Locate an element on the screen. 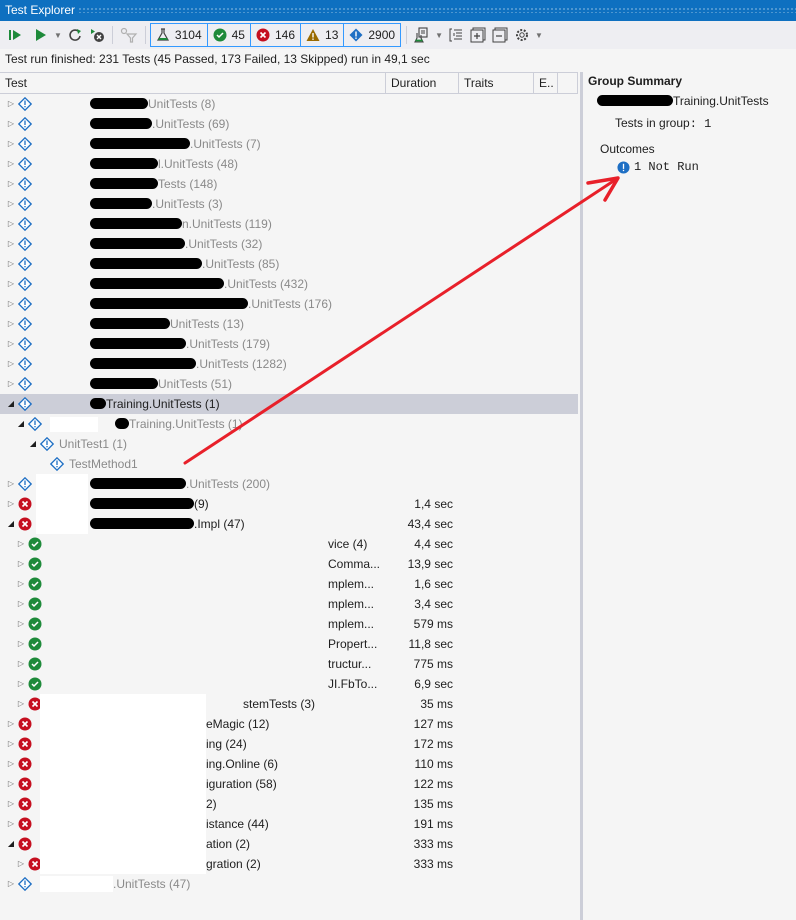  test-tree-row: ▷ .UnitTests (85) is located at coordinates (289, 264).